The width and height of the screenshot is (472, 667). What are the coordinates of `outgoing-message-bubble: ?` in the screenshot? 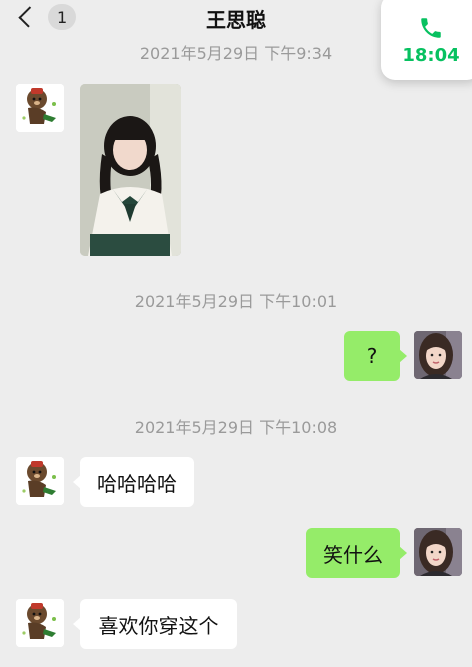 It's located at (375, 356).